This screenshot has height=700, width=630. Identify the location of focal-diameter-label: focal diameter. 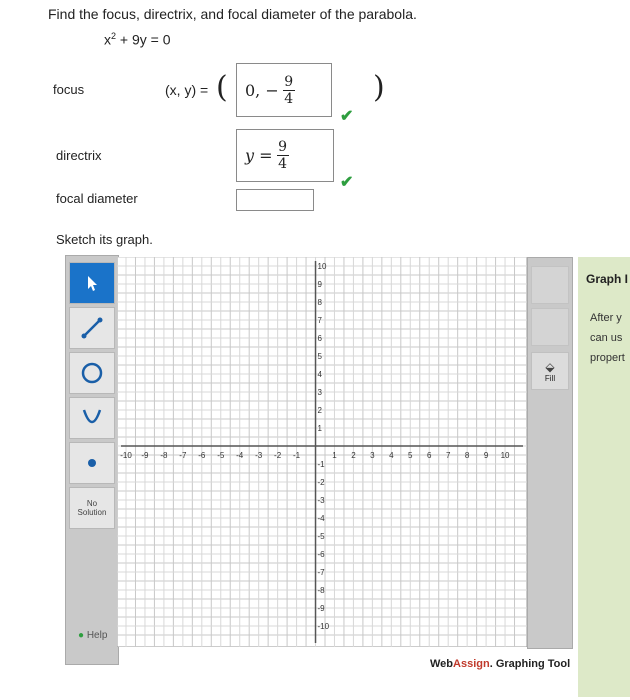
(97, 198).